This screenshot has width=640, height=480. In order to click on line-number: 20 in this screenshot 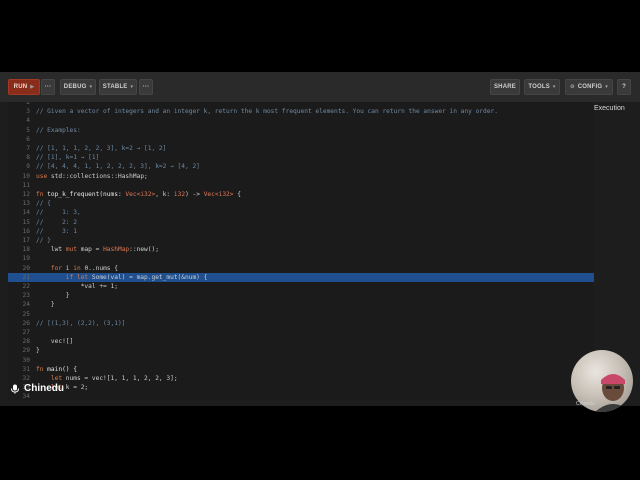, I will do `click(26, 268)`.